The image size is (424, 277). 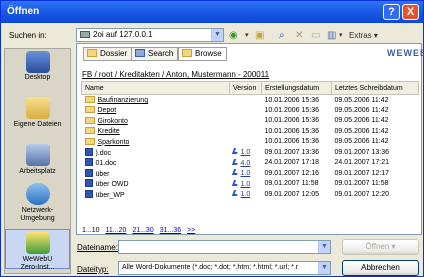 What do you see at coordinates (235, 161) in the screenshot?
I see `version-icon` at bounding box center [235, 161].